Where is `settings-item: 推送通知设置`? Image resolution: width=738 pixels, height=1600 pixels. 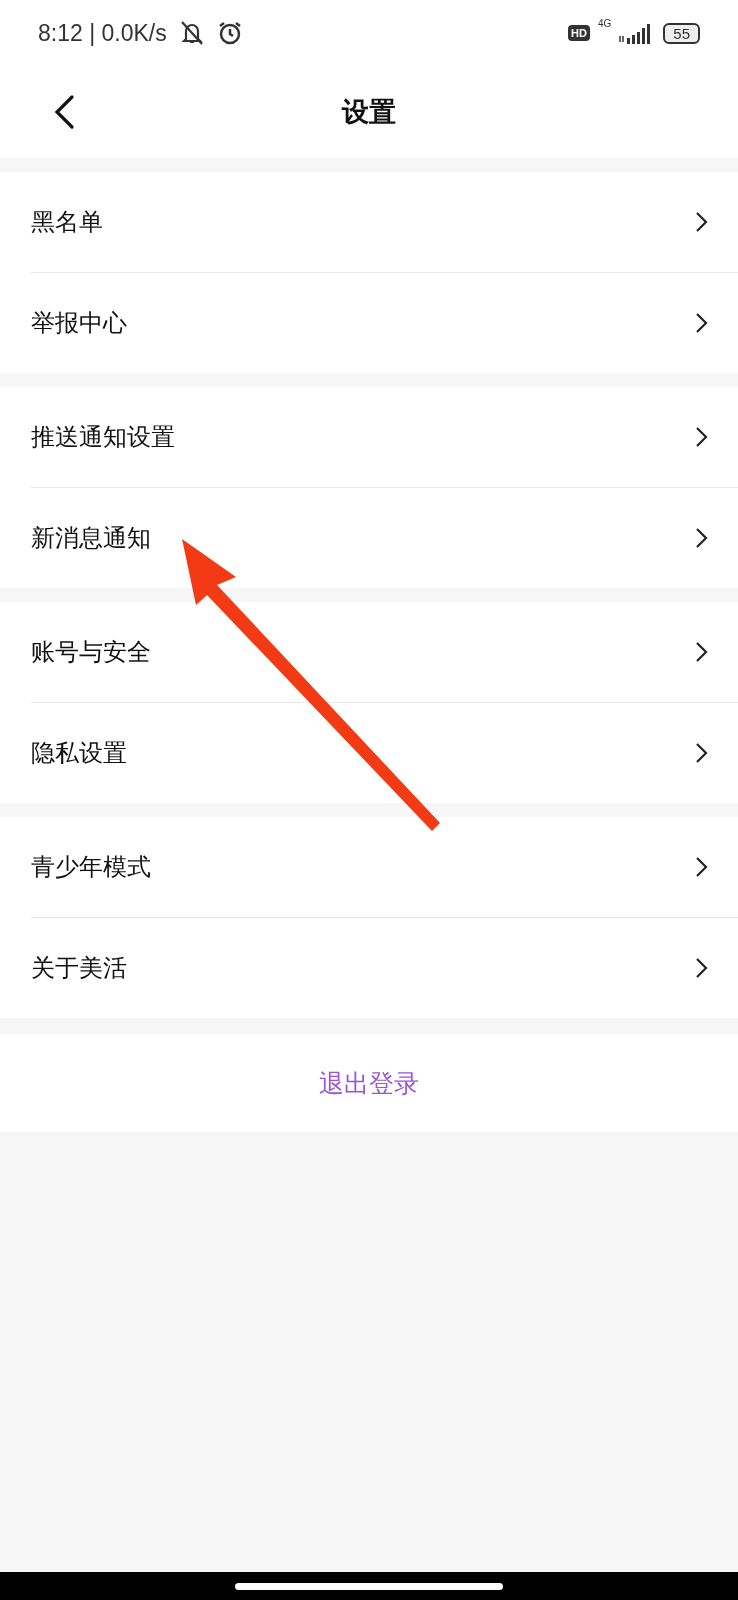 settings-item: 推送通知设置 is located at coordinates (103, 437).